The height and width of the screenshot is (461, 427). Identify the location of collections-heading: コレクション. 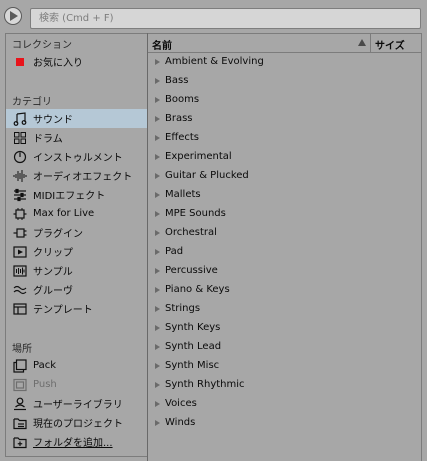
(42, 45).